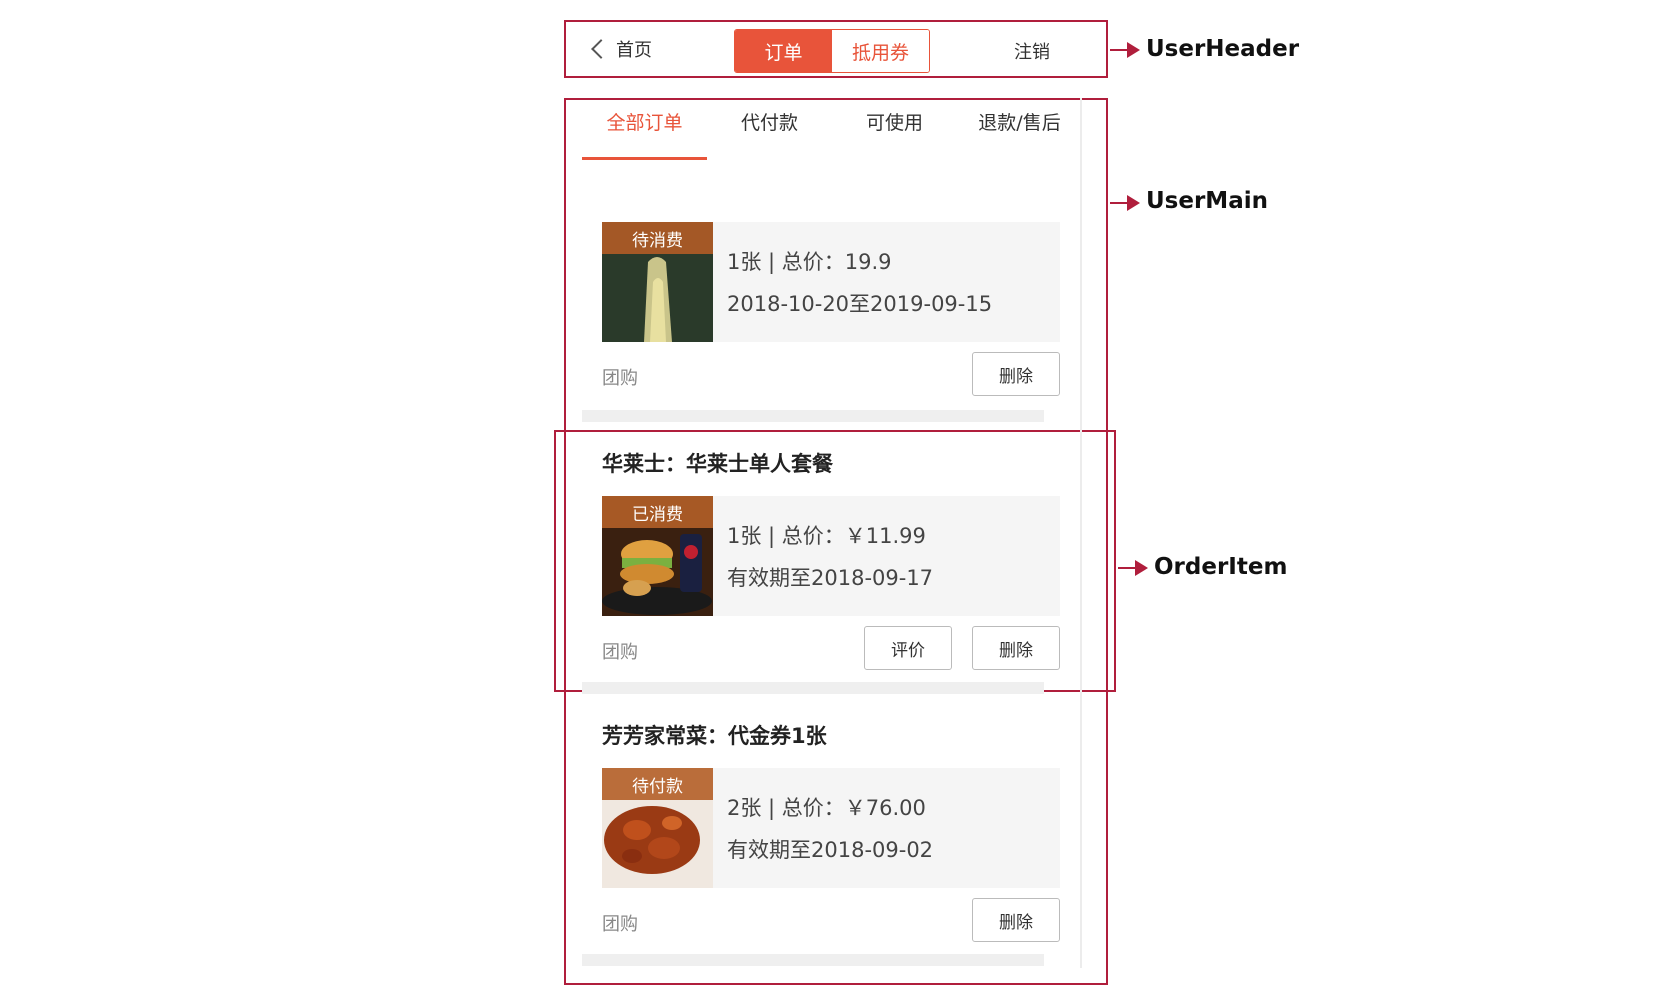  What do you see at coordinates (601, 49) in the screenshot?
I see `chevron-left-icon` at bounding box center [601, 49].